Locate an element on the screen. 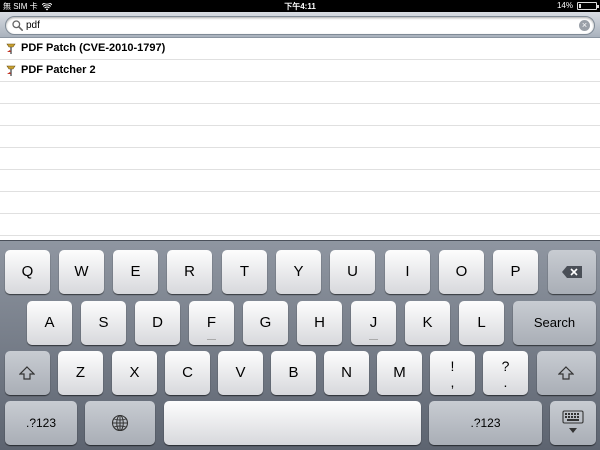 Image resolution: width=600 pixels, height=450 pixels. key-n: N is located at coordinates (346, 373).